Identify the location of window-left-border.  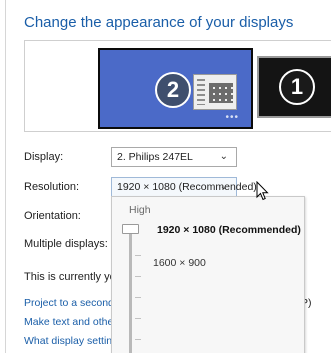
(5, 176).